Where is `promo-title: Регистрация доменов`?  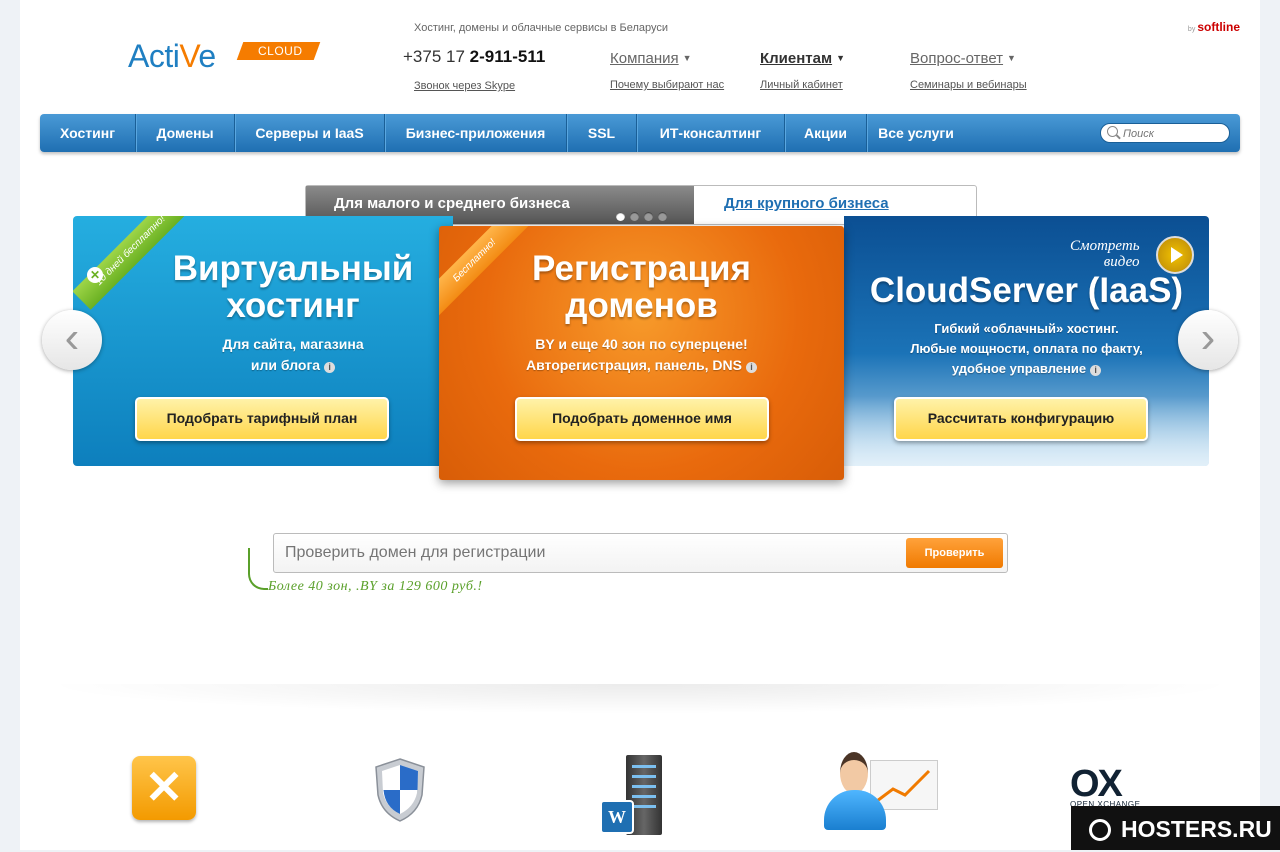
promo-title: Регистрация доменов is located at coordinates (641, 287).